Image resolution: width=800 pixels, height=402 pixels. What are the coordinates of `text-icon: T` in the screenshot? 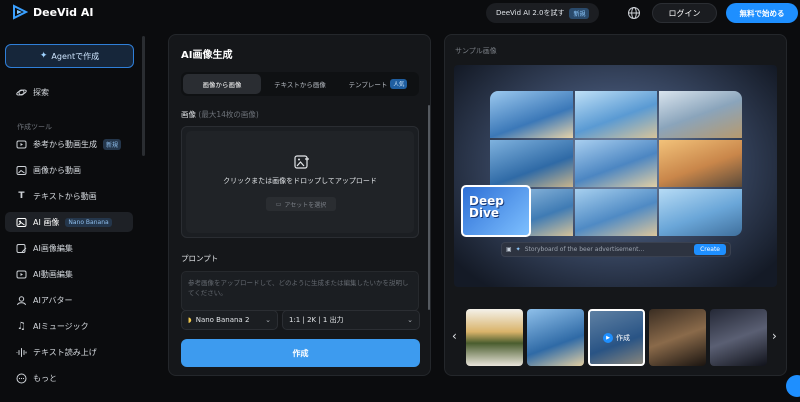 It's located at (21, 196).